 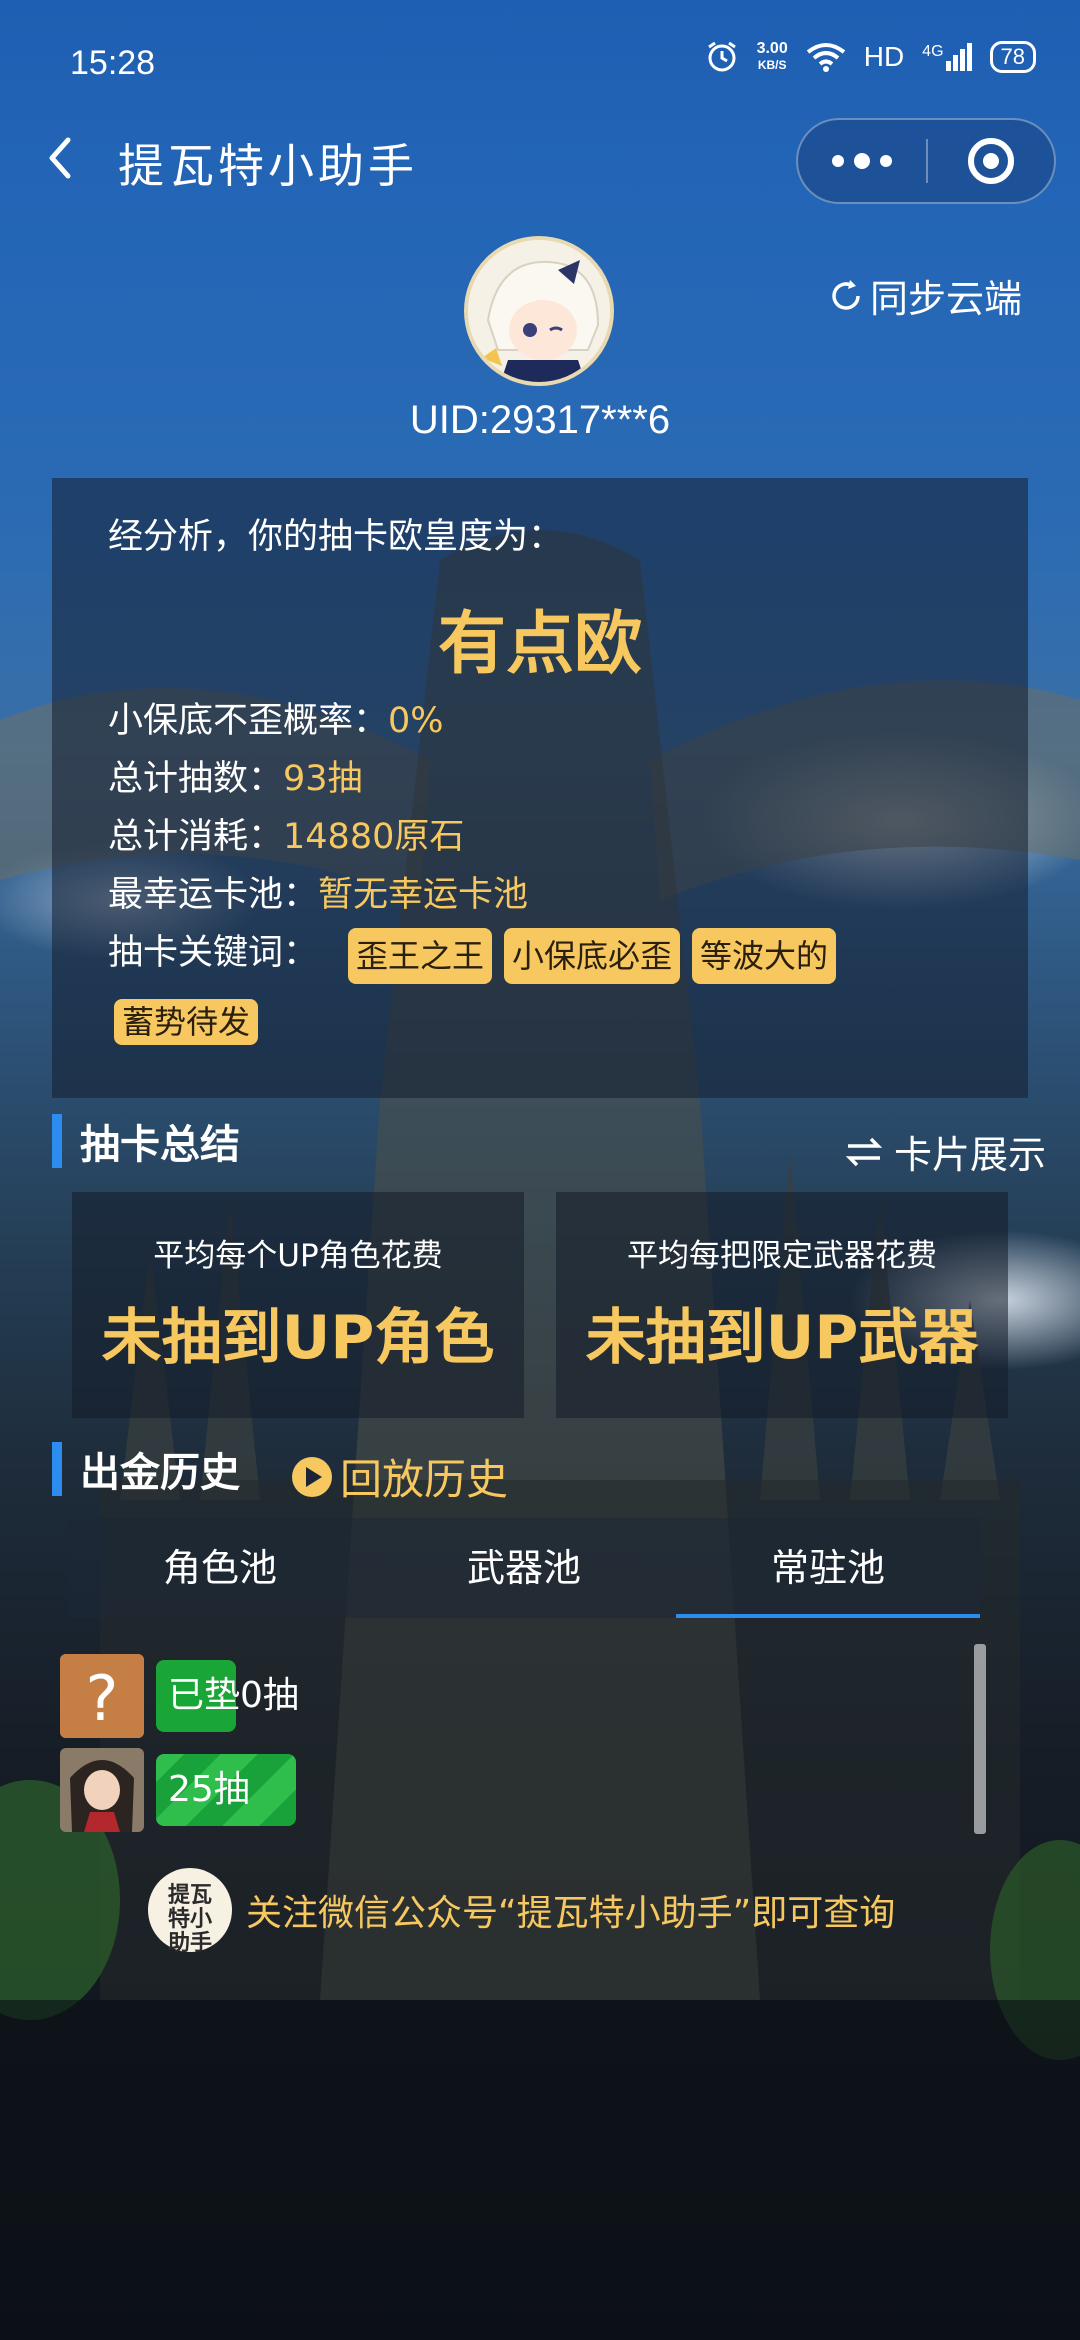 I want to click on target-icon, so click(x=991, y=161).